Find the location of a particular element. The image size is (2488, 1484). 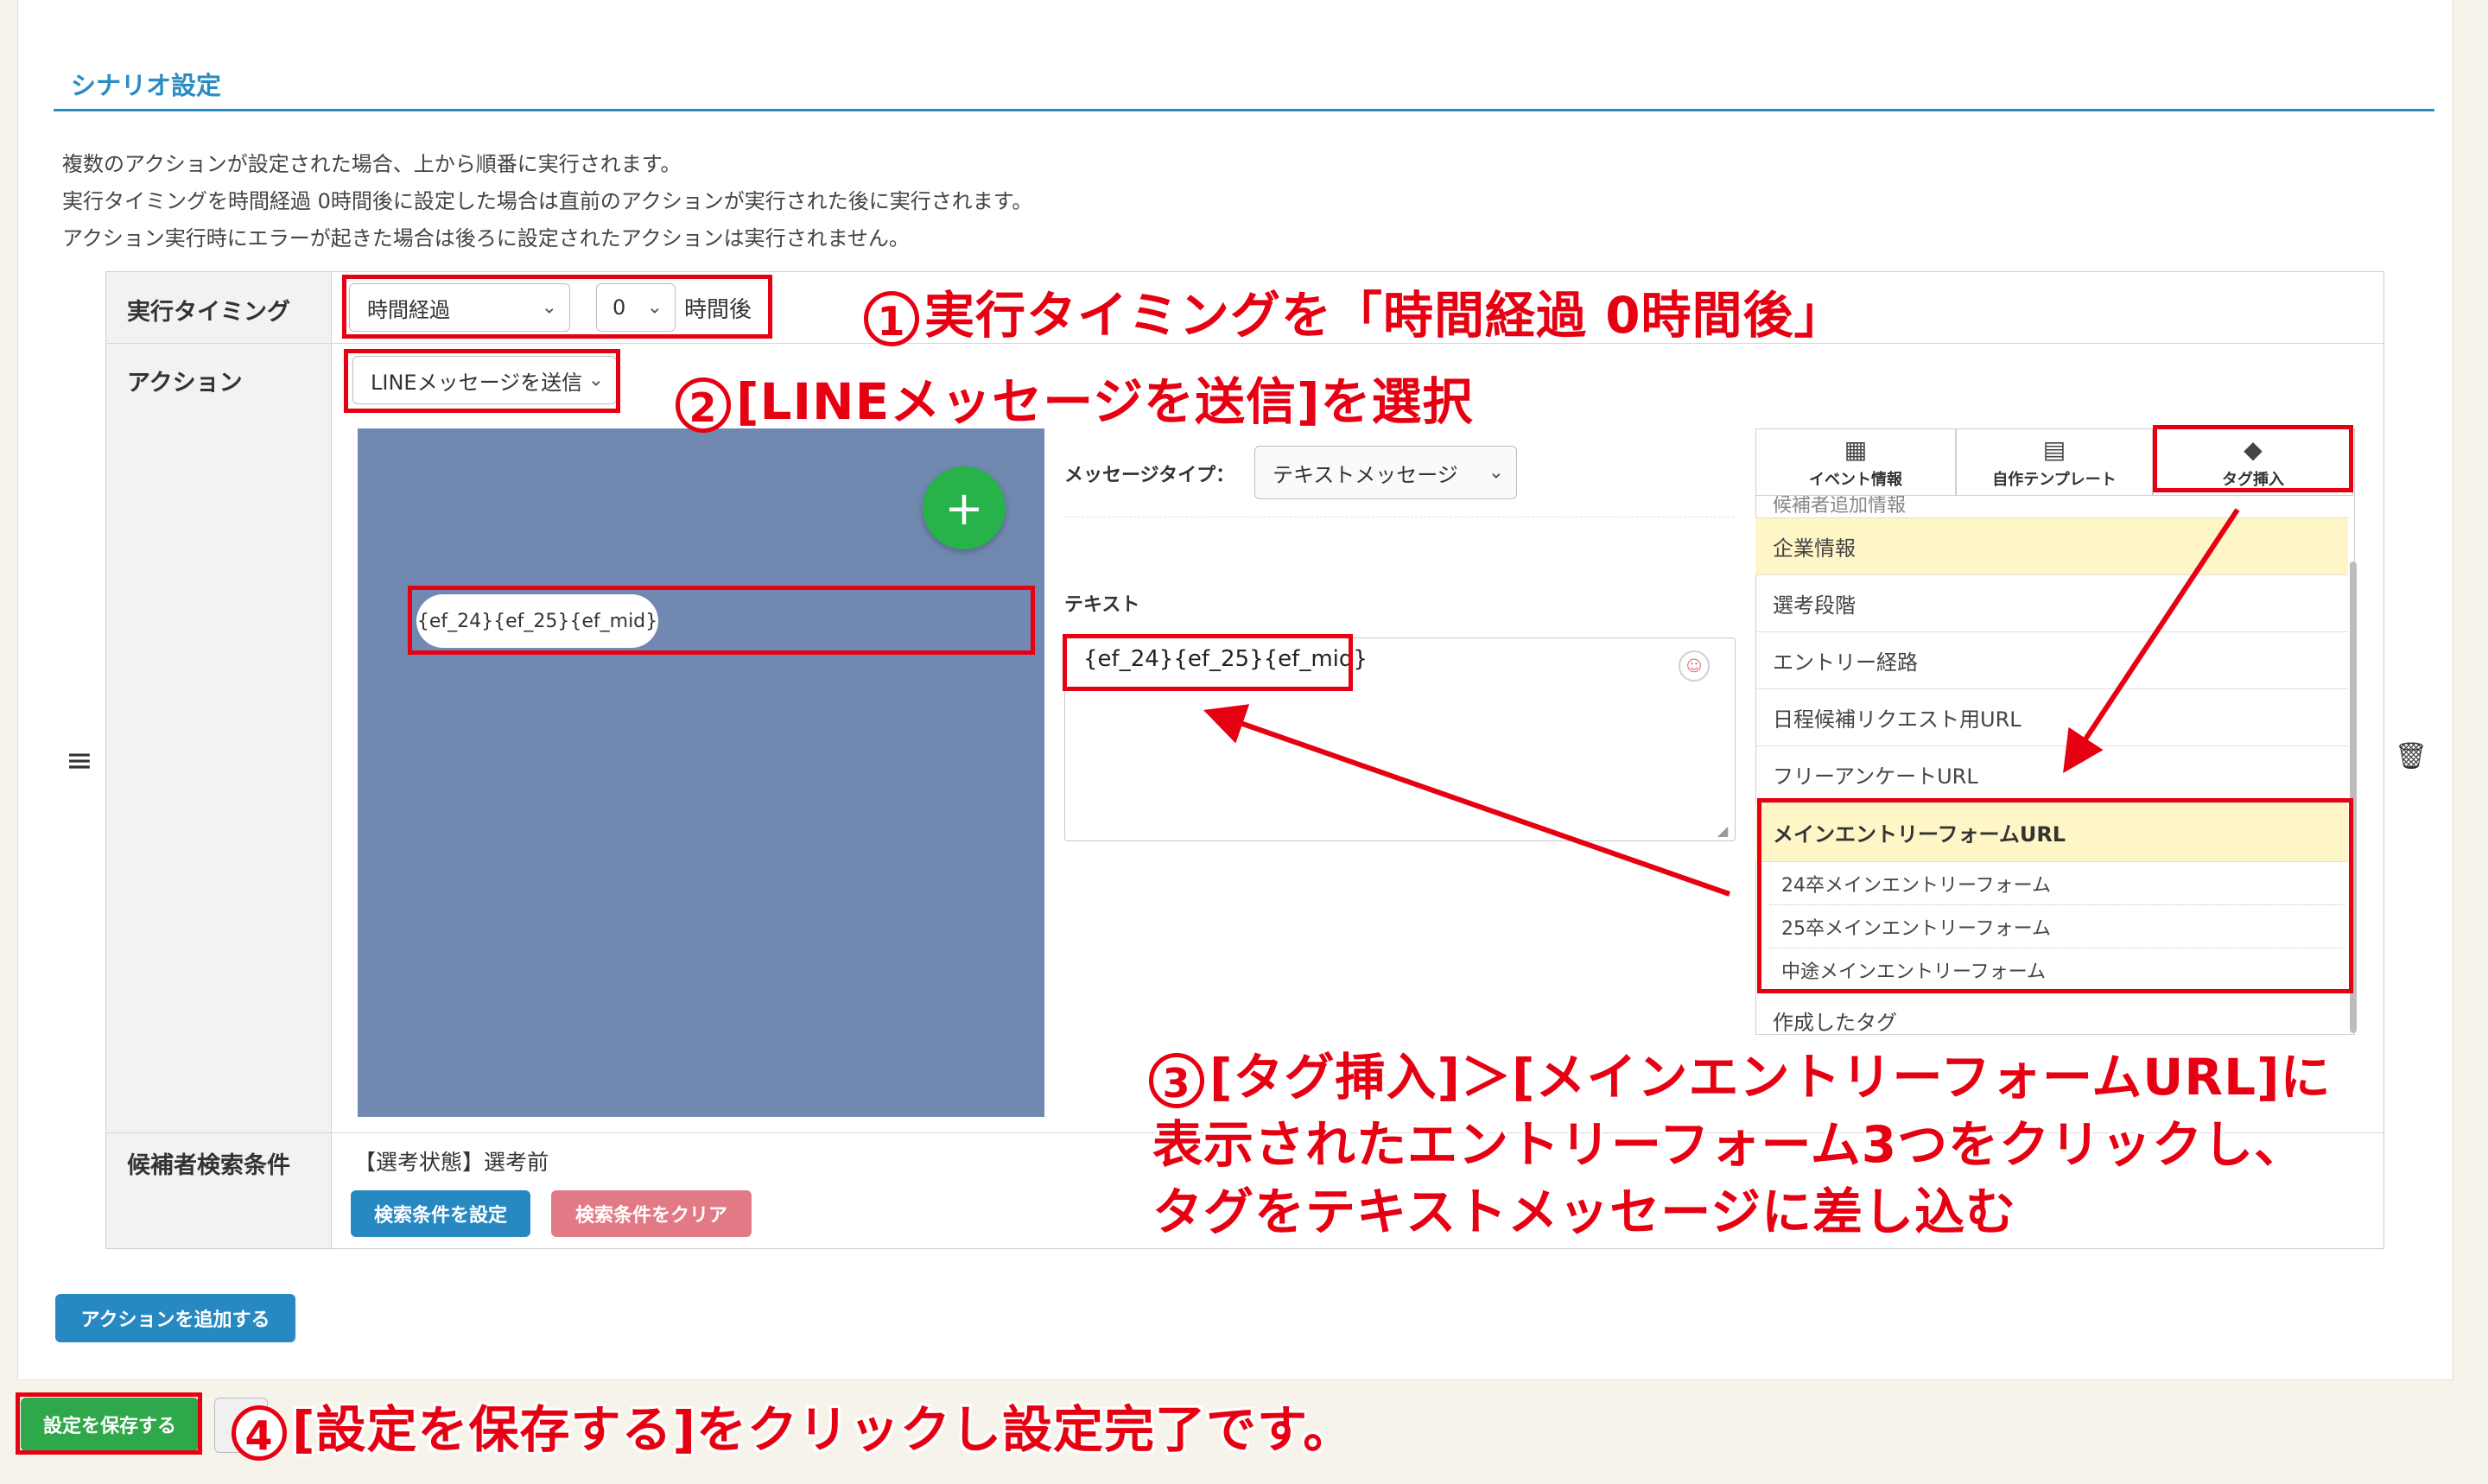

annotation-step-3-line-3: タグをテキストメッセージに差し込む is located at coordinates (1584, 1212).